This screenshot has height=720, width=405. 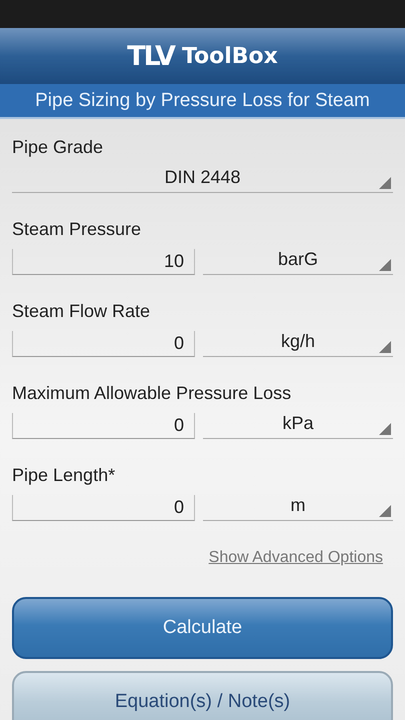 I want to click on field-label: Steam Pressure, so click(x=77, y=229).